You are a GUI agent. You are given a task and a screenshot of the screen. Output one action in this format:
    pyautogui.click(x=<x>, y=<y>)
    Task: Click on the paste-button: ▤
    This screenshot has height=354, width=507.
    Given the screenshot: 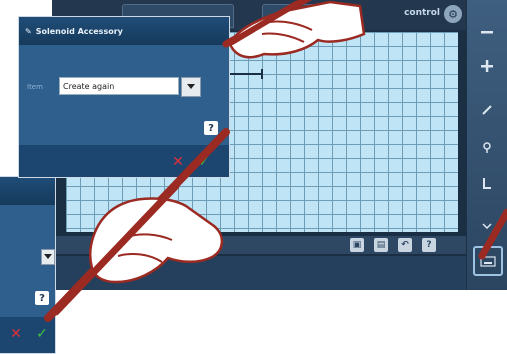 What is the action you would take?
    pyautogui.click(x=381, y=245)
    